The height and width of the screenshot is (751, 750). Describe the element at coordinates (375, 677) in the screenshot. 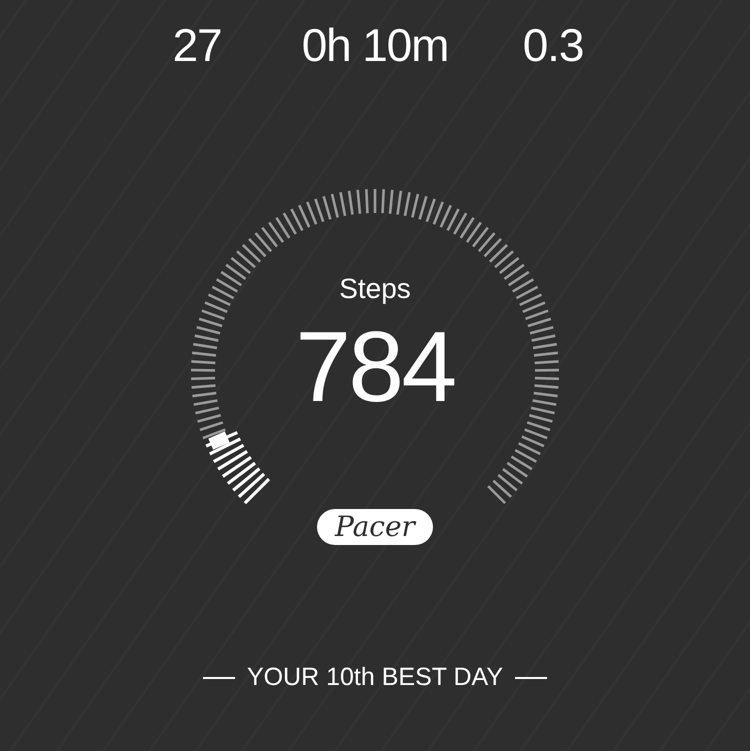

I see `best-day-text: YOUR 10th BEST DAY` at that location.